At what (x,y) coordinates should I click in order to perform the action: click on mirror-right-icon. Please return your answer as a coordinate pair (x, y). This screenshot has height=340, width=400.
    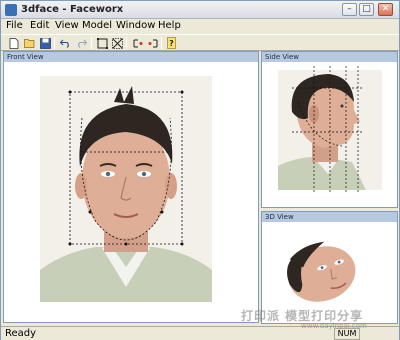
    Looking at the image, I should click on (152, 43).